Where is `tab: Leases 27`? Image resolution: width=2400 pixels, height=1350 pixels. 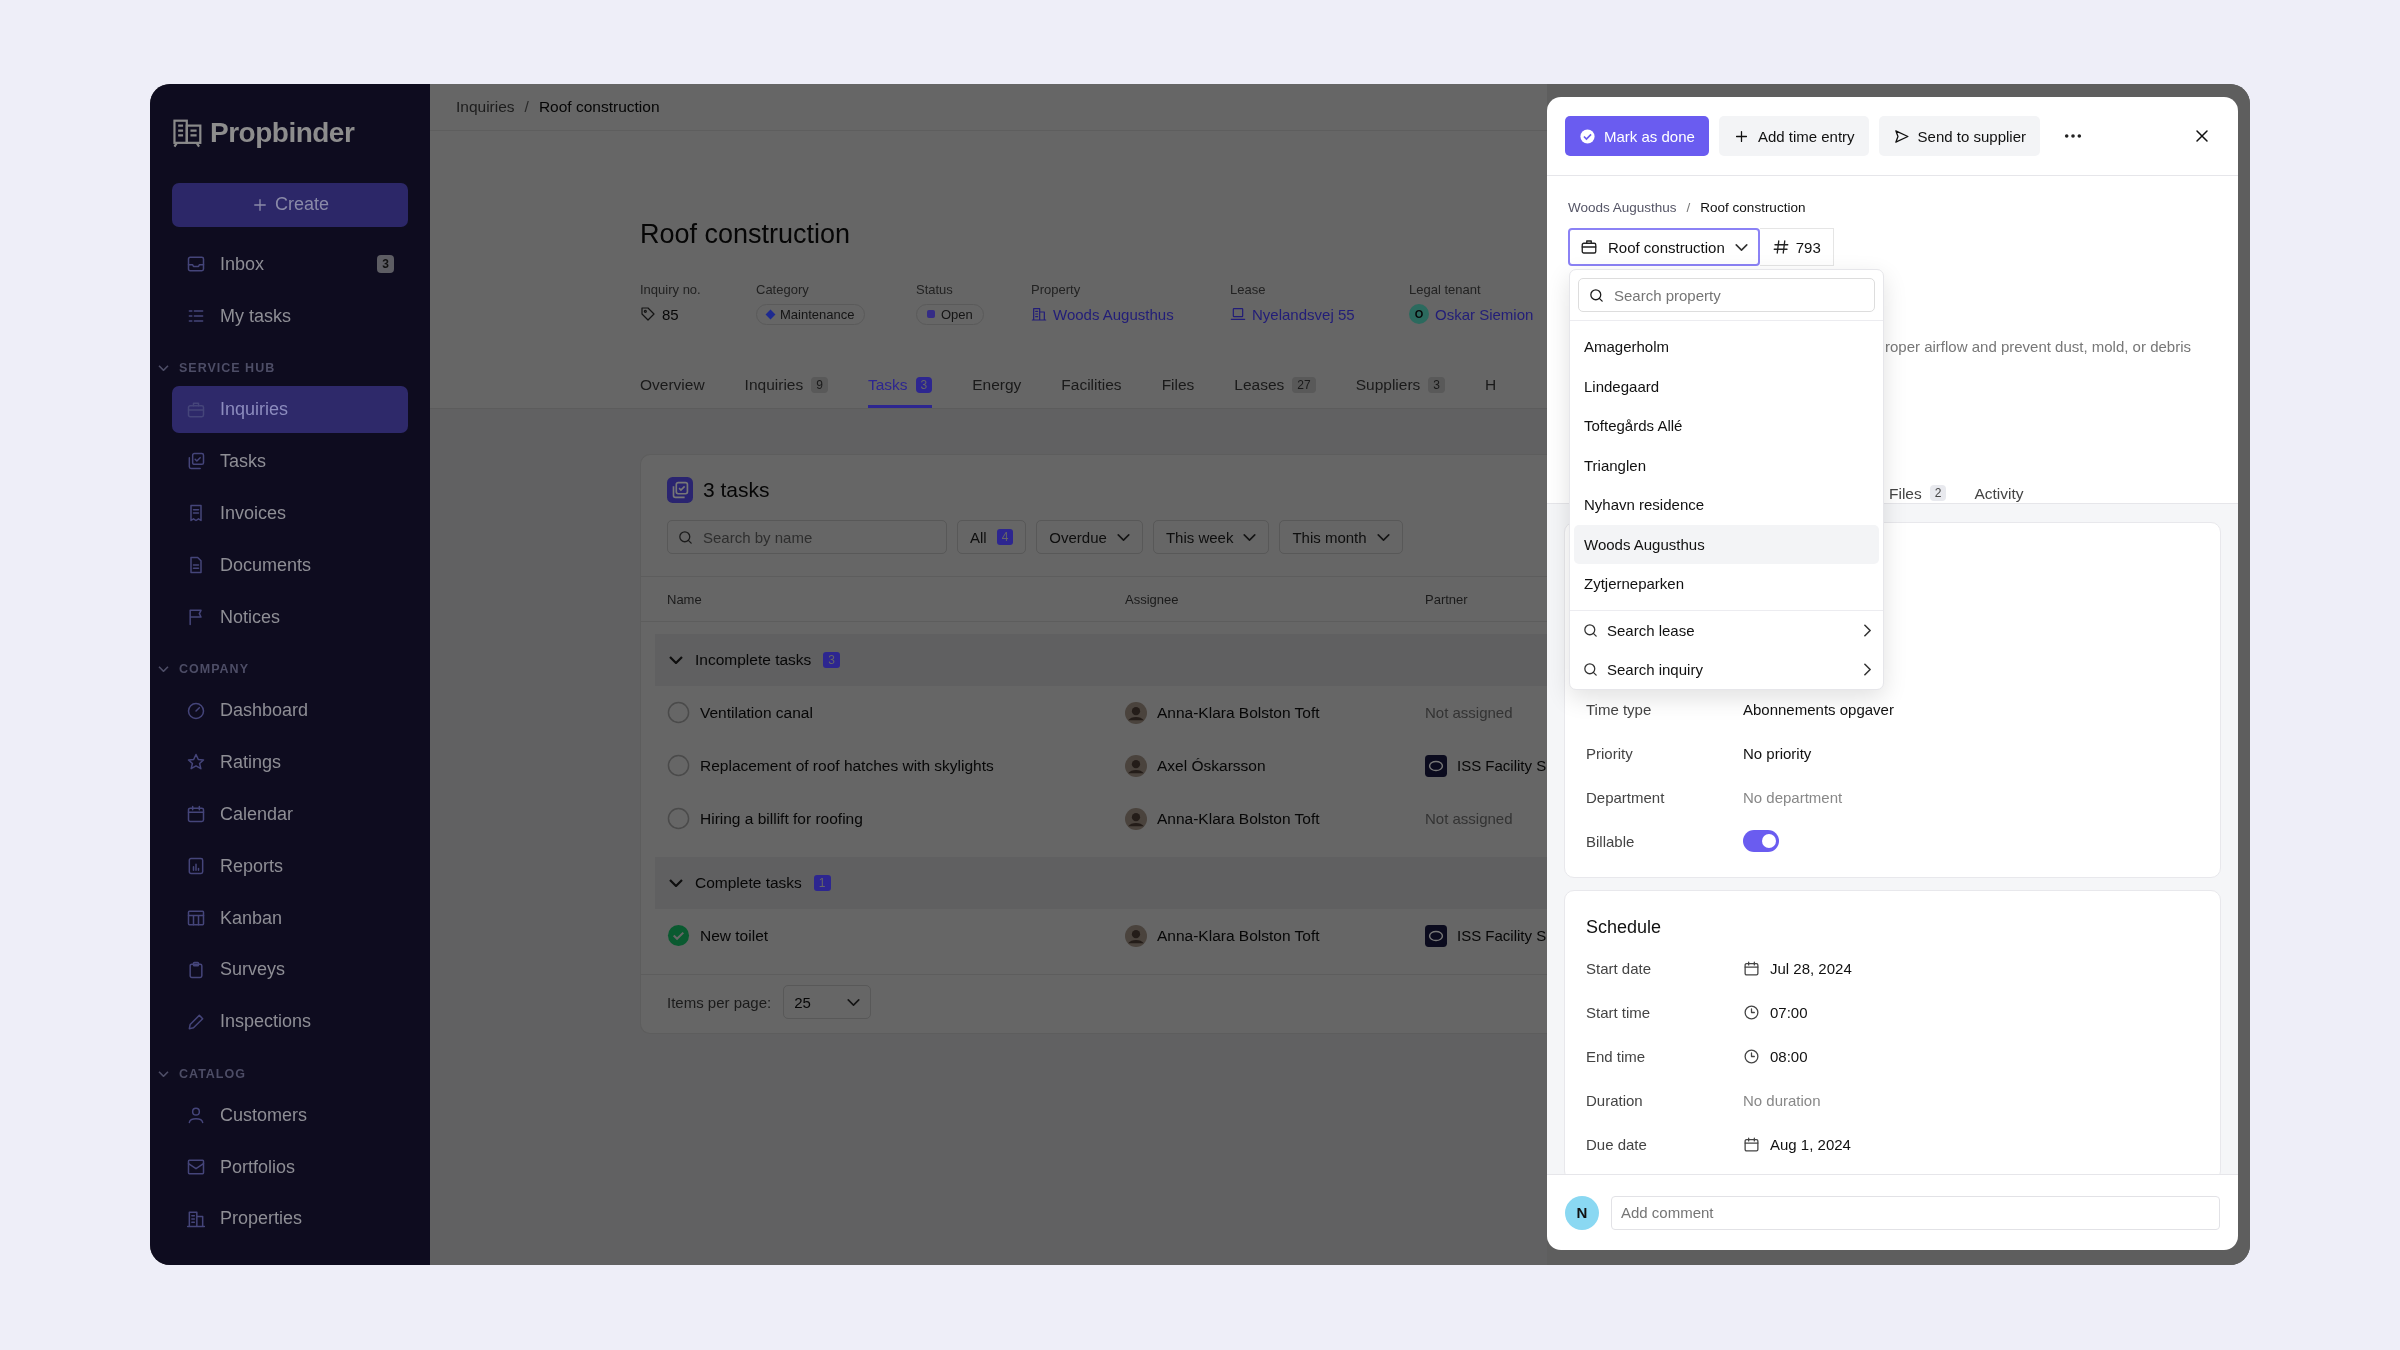
tab: Leases 27 is located at coordinates (1275, 386).